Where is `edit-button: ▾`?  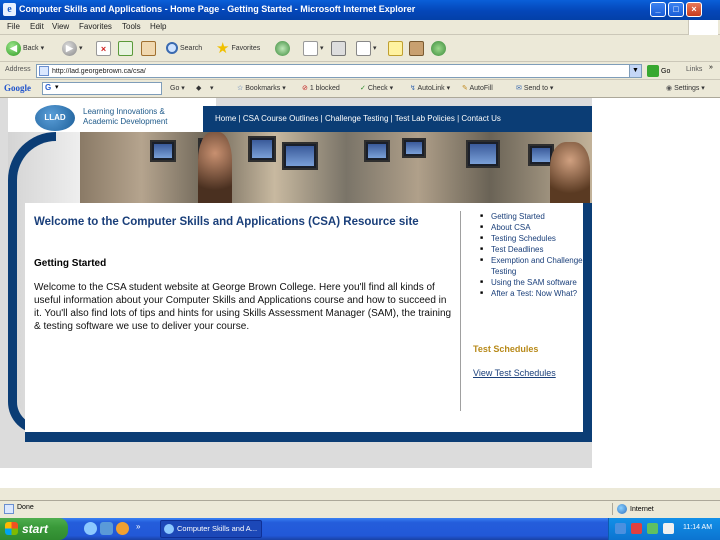
edit-button: ▾ is located at coordinates (366, 48).